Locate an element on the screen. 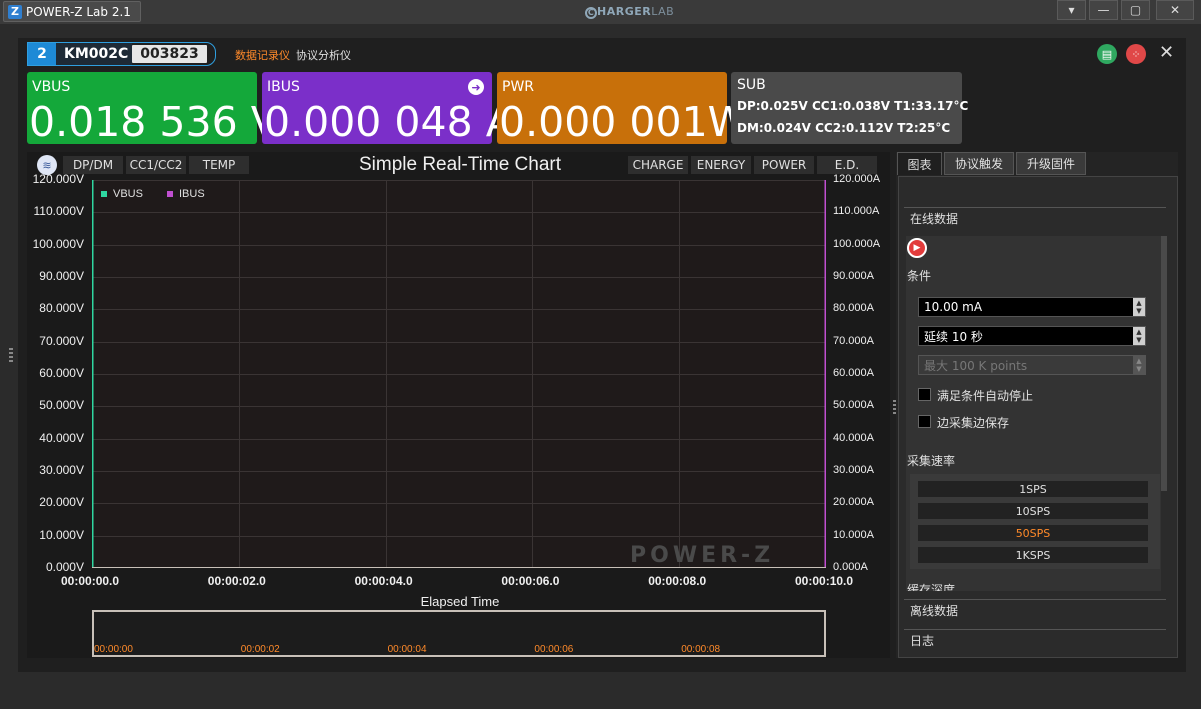 This screenshot has width=1201, height=709. overview-tick: 00:00:06 is located at coordinates (554, 649).